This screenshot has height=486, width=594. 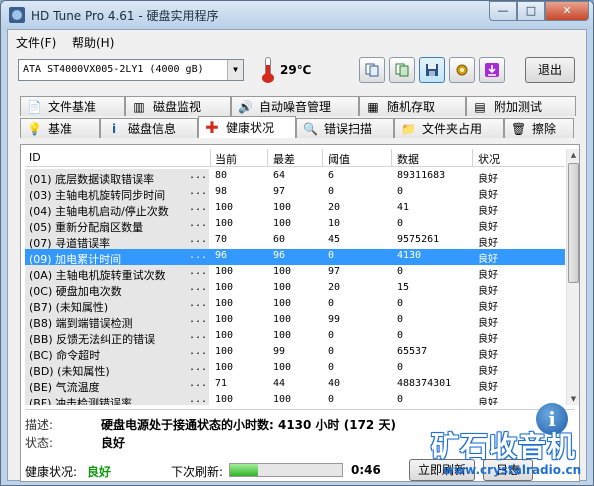 What do you see at coordinates (567, 11) in the screenshot?
I see `close-button: ✕` at bounding box center [567, 11].